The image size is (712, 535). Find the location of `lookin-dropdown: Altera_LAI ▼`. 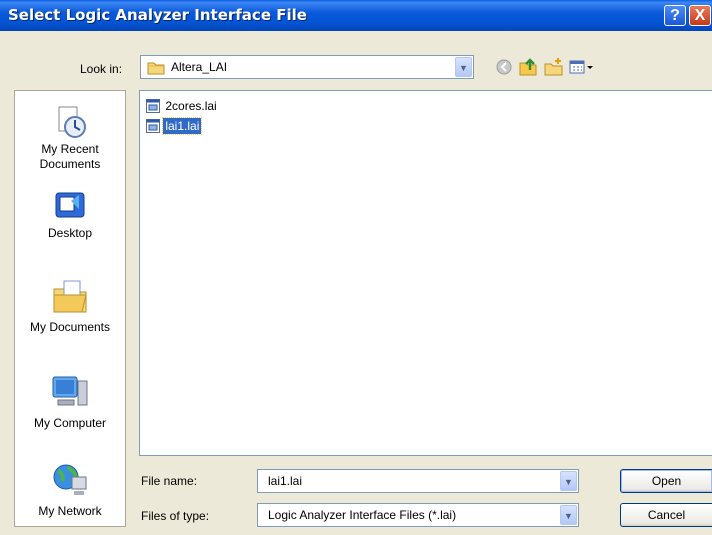

lookin-dropdown: Altera_LAI ▼ is located at coordinates (307, 67).